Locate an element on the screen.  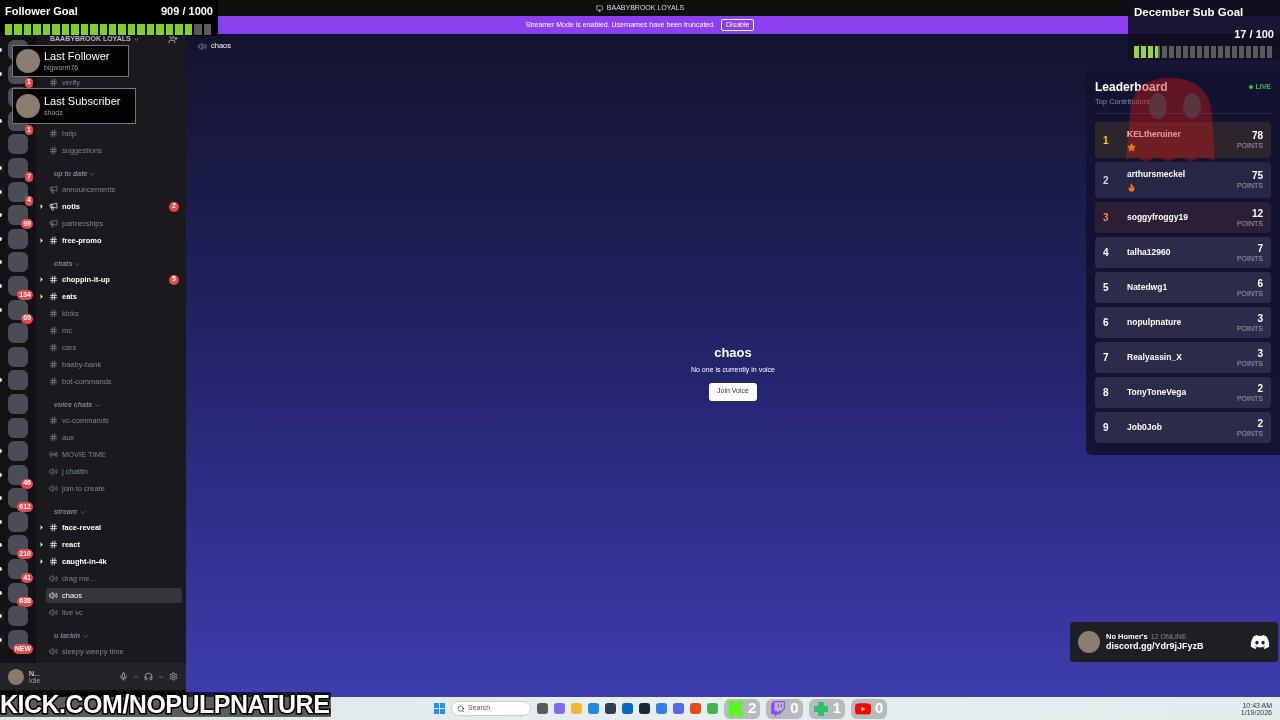
kick-logo-icon is located at coordinates (736, 708).